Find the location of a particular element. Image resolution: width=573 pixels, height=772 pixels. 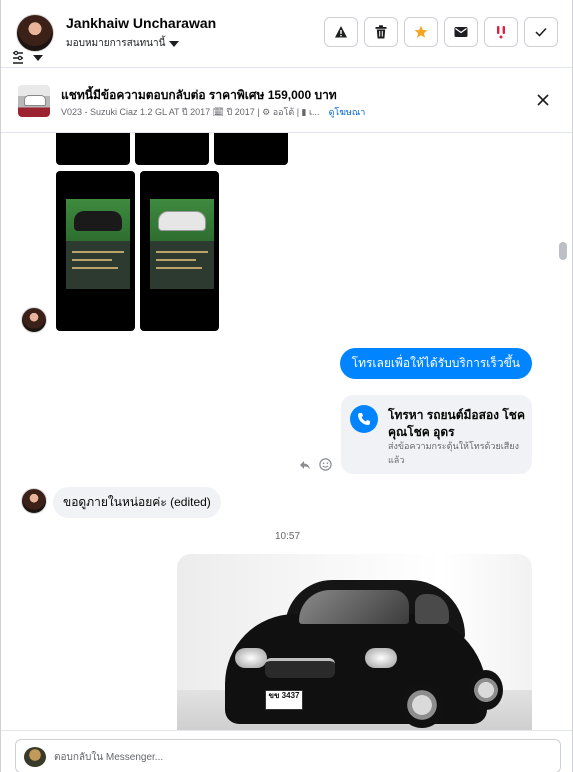

listing-thumbnail is located at coordinates (34, 101).